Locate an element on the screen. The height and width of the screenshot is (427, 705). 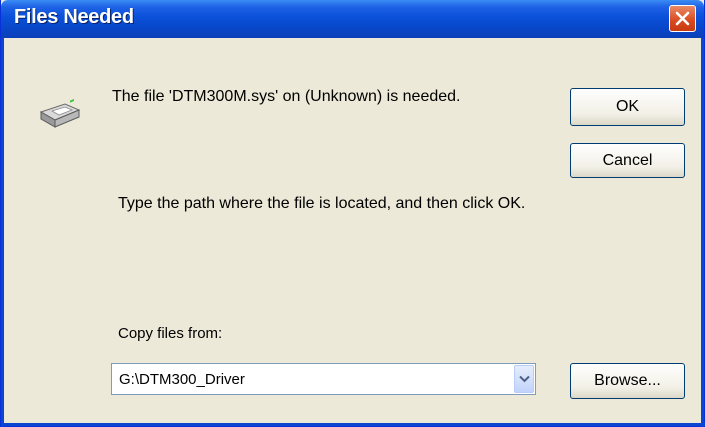
title-bar: Files Needed is located at coordinates (352, 19).